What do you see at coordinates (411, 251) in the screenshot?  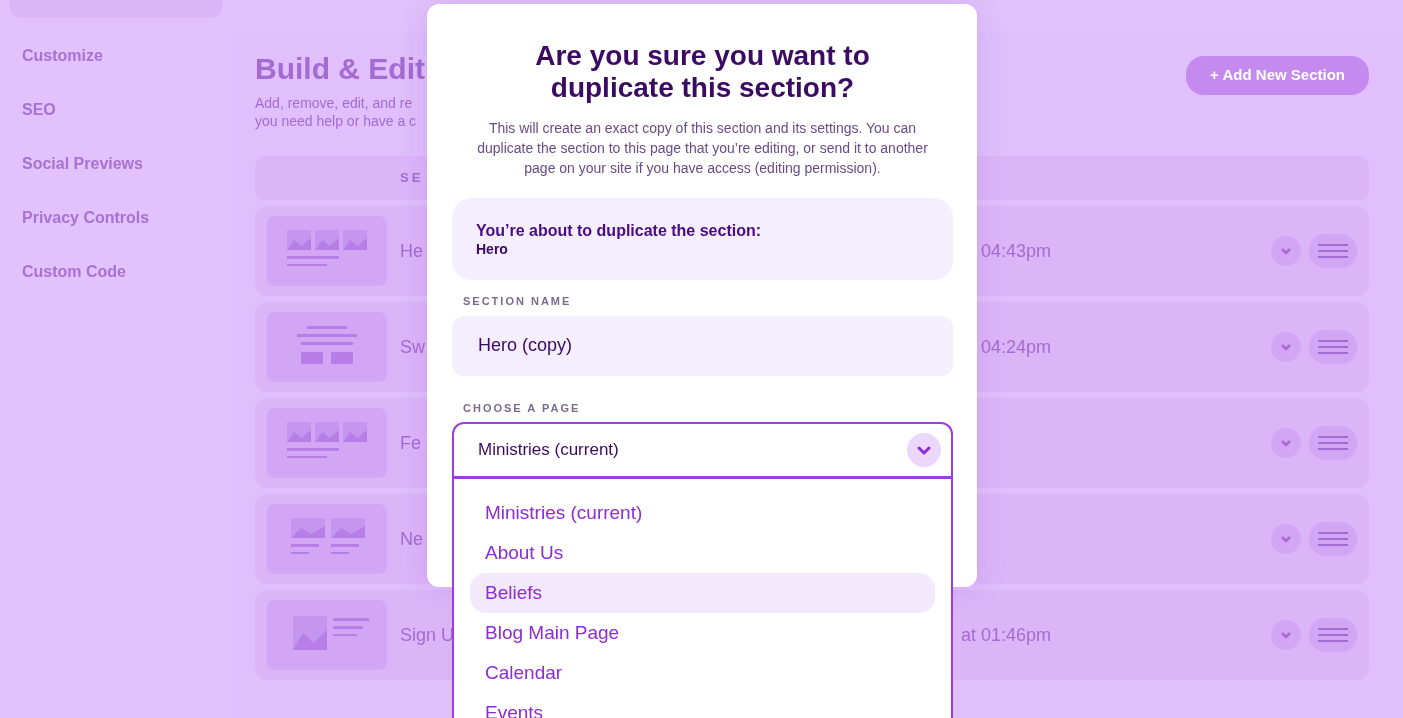 I see `section-name: He` at bounding box center [411, 251].